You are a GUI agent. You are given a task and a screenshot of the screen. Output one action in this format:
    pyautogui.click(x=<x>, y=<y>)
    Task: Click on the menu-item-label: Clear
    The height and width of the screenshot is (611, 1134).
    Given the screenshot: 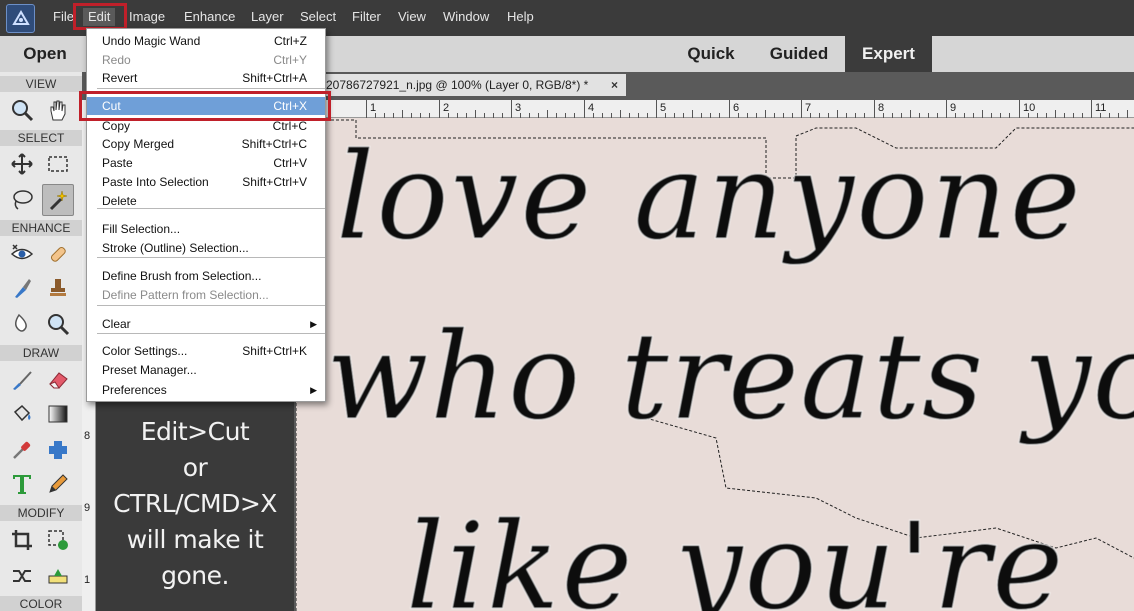 What is the action you would take?
    pyautogui.click(x=116, y=324)
    